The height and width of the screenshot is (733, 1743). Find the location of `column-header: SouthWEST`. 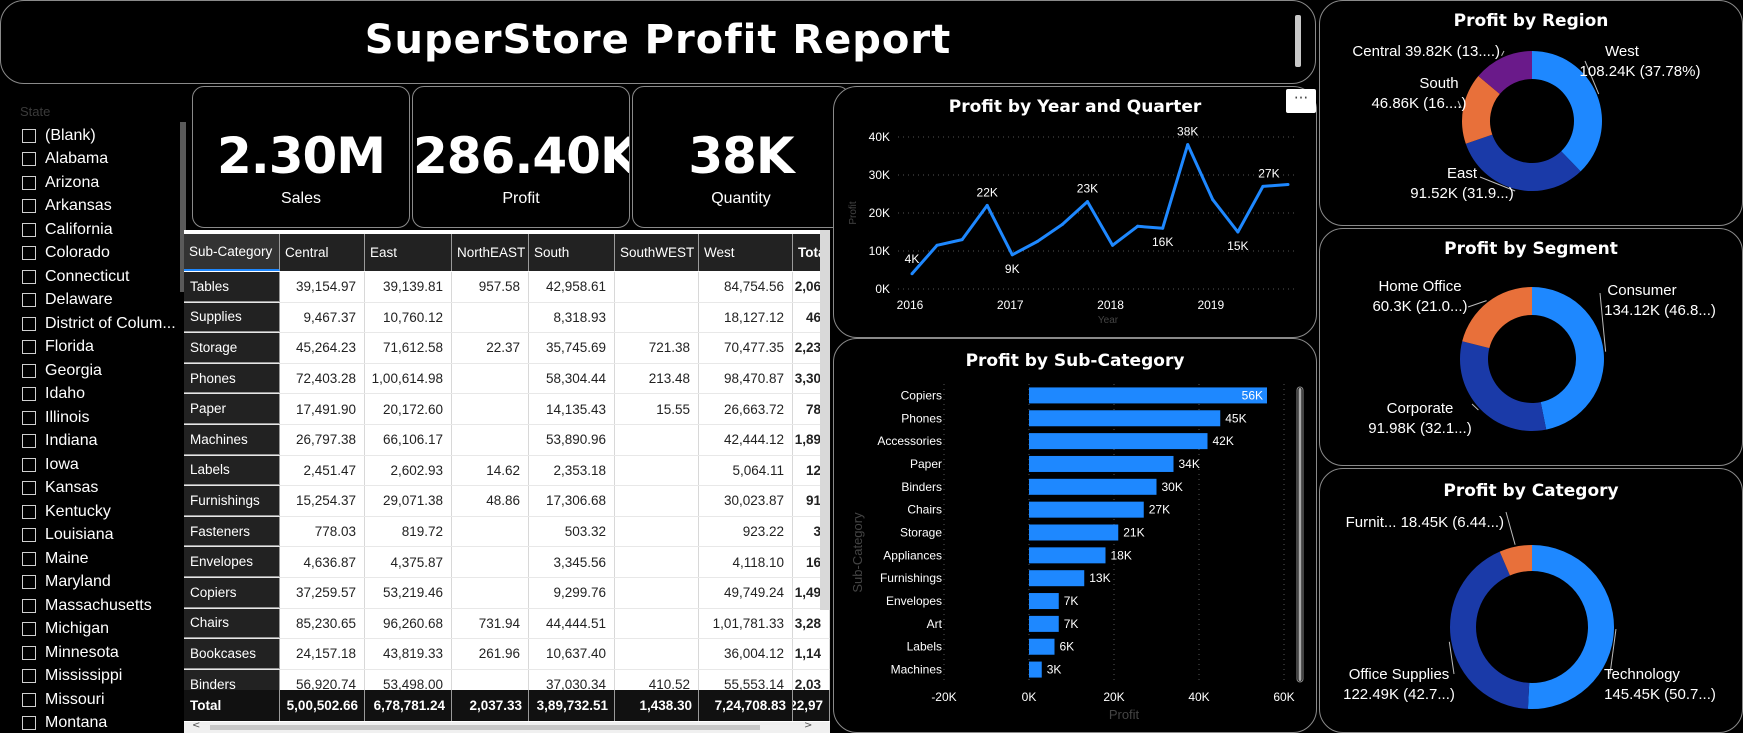

column-header: SouthWEST is located at coordinates (657, 252).